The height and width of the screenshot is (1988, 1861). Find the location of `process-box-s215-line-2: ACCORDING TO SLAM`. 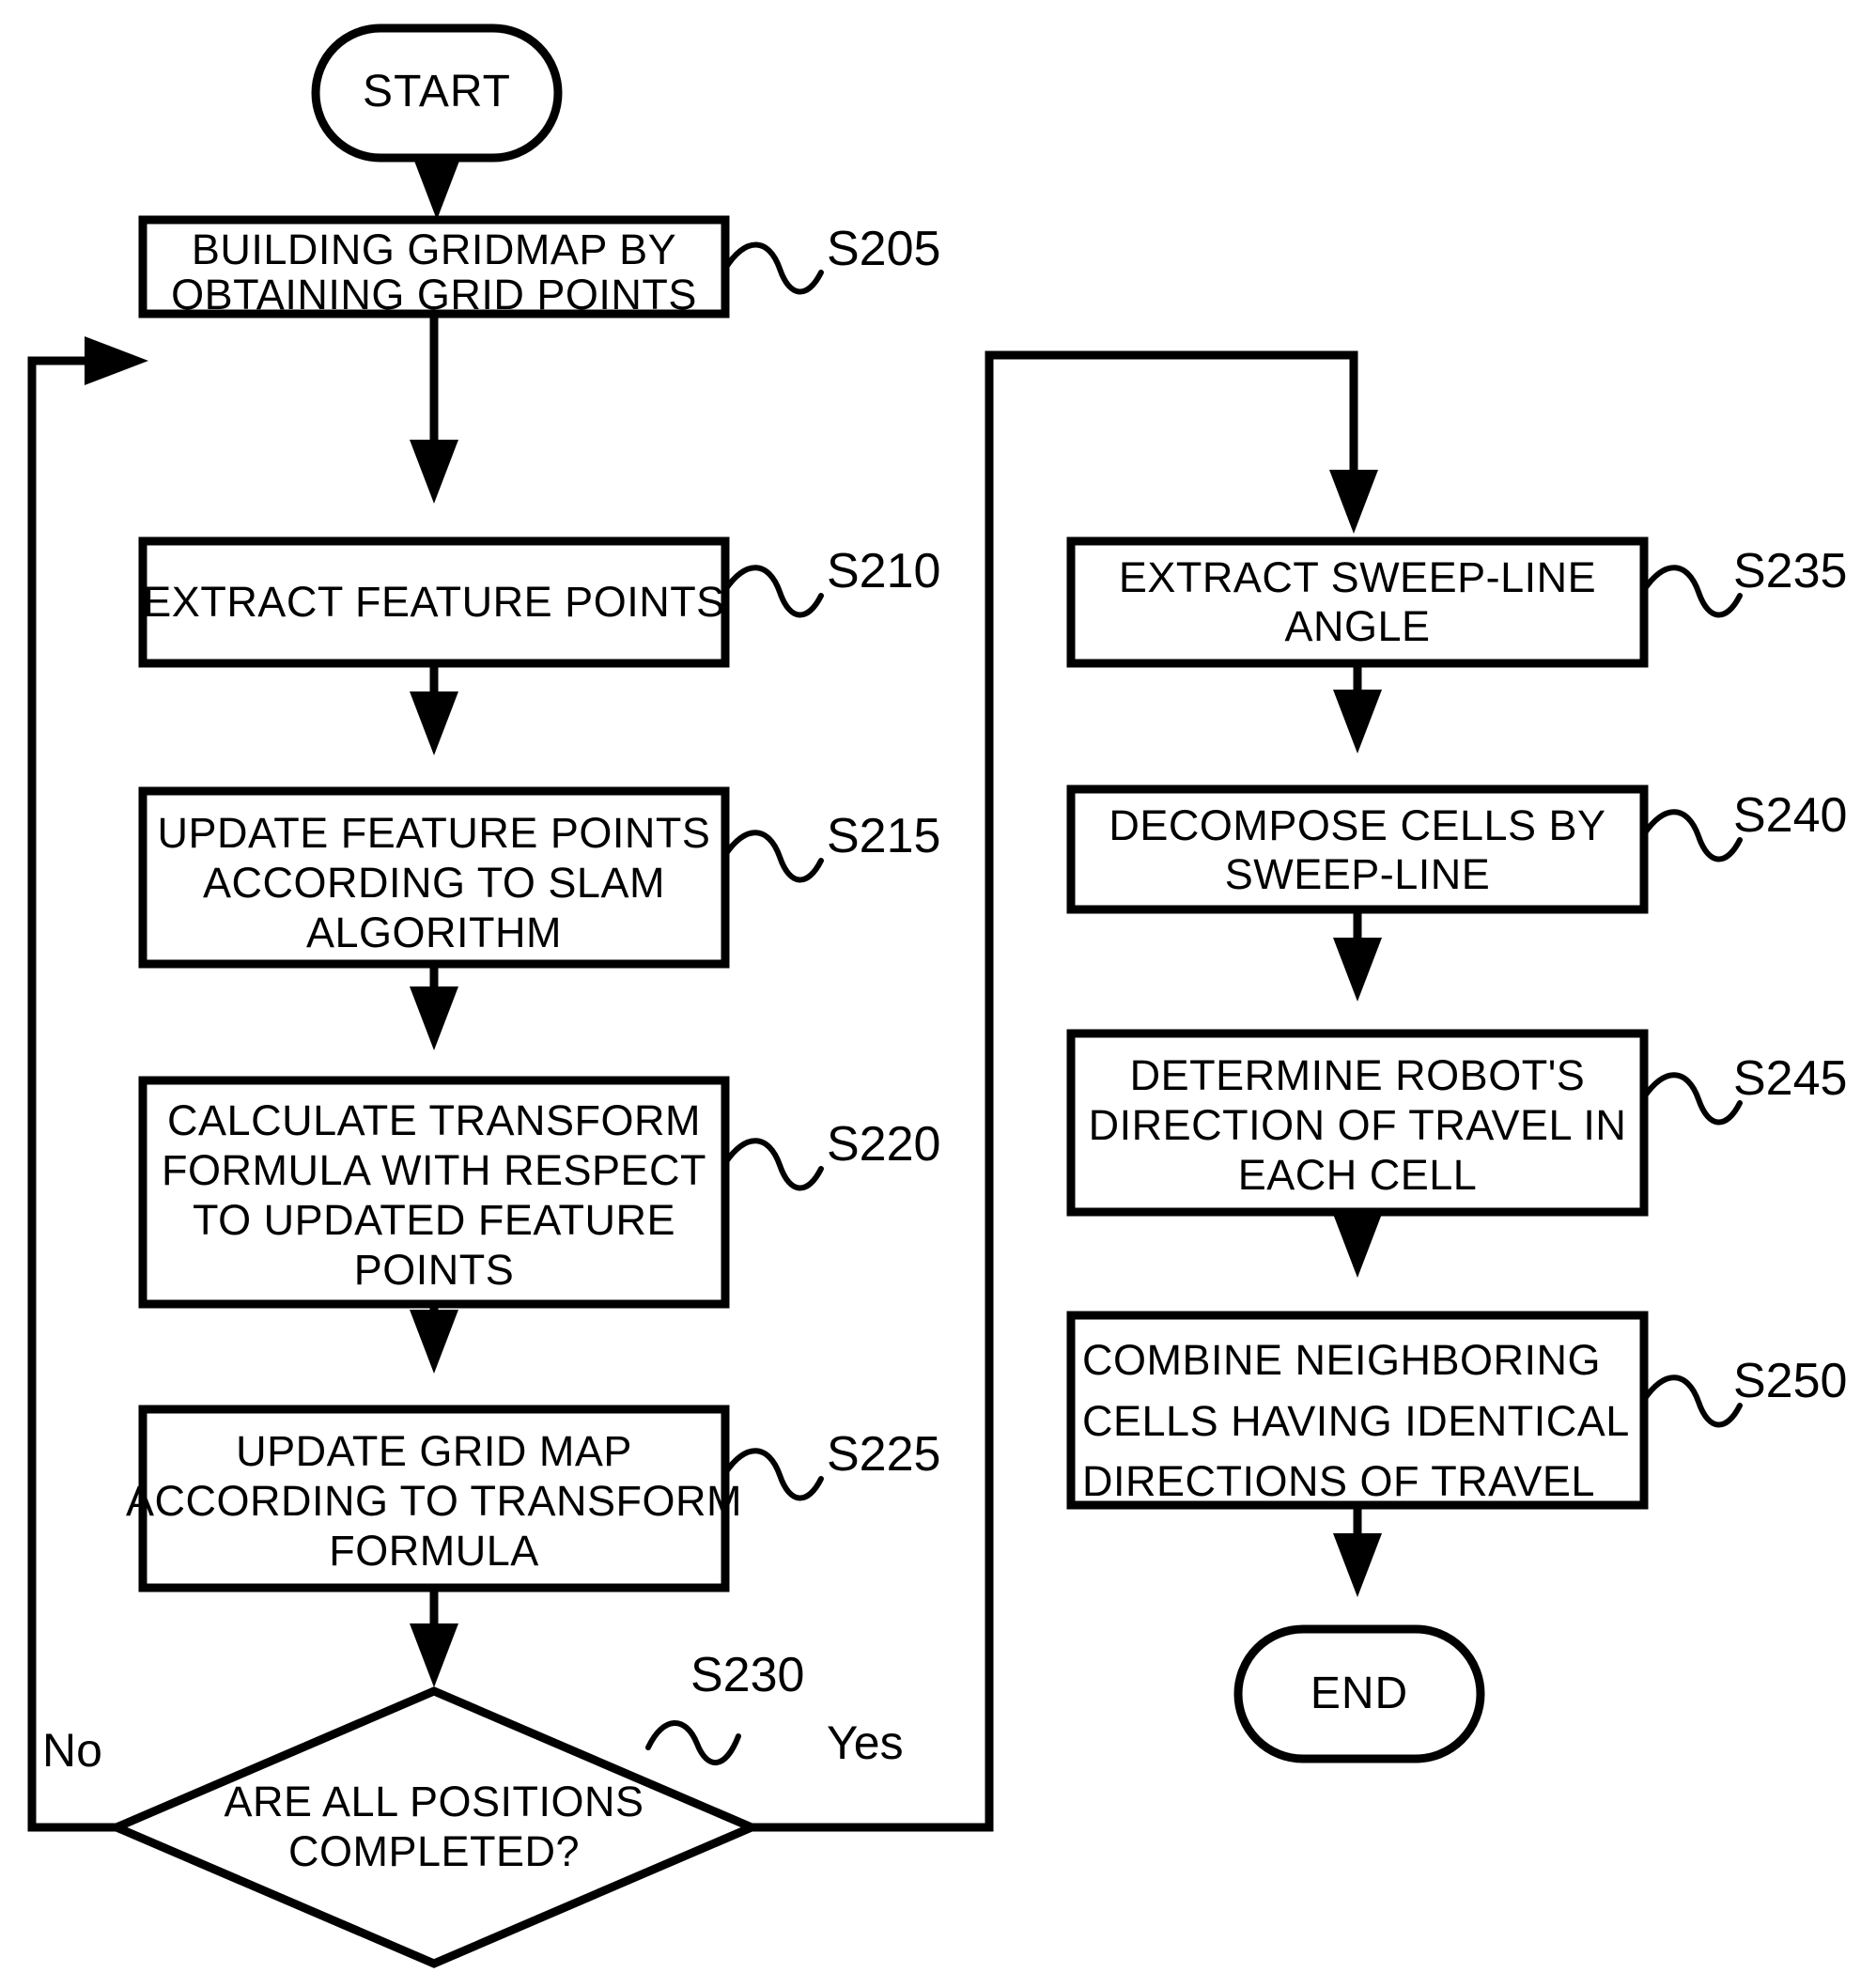

process-box-s215-line-2: ACCORDING TO SLAM is located at coordinates (434, 883).